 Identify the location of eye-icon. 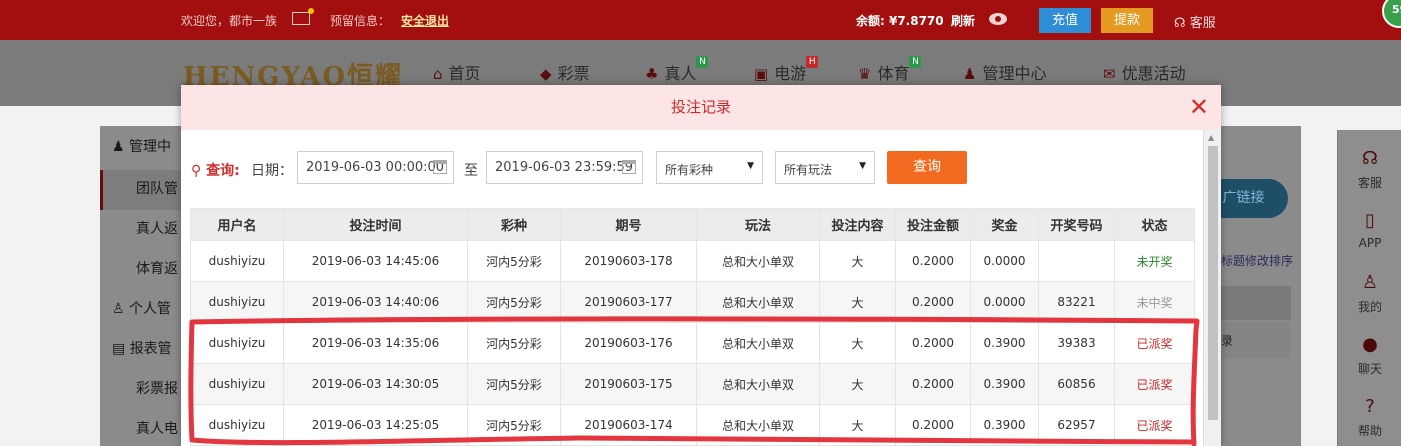
(998, 19).